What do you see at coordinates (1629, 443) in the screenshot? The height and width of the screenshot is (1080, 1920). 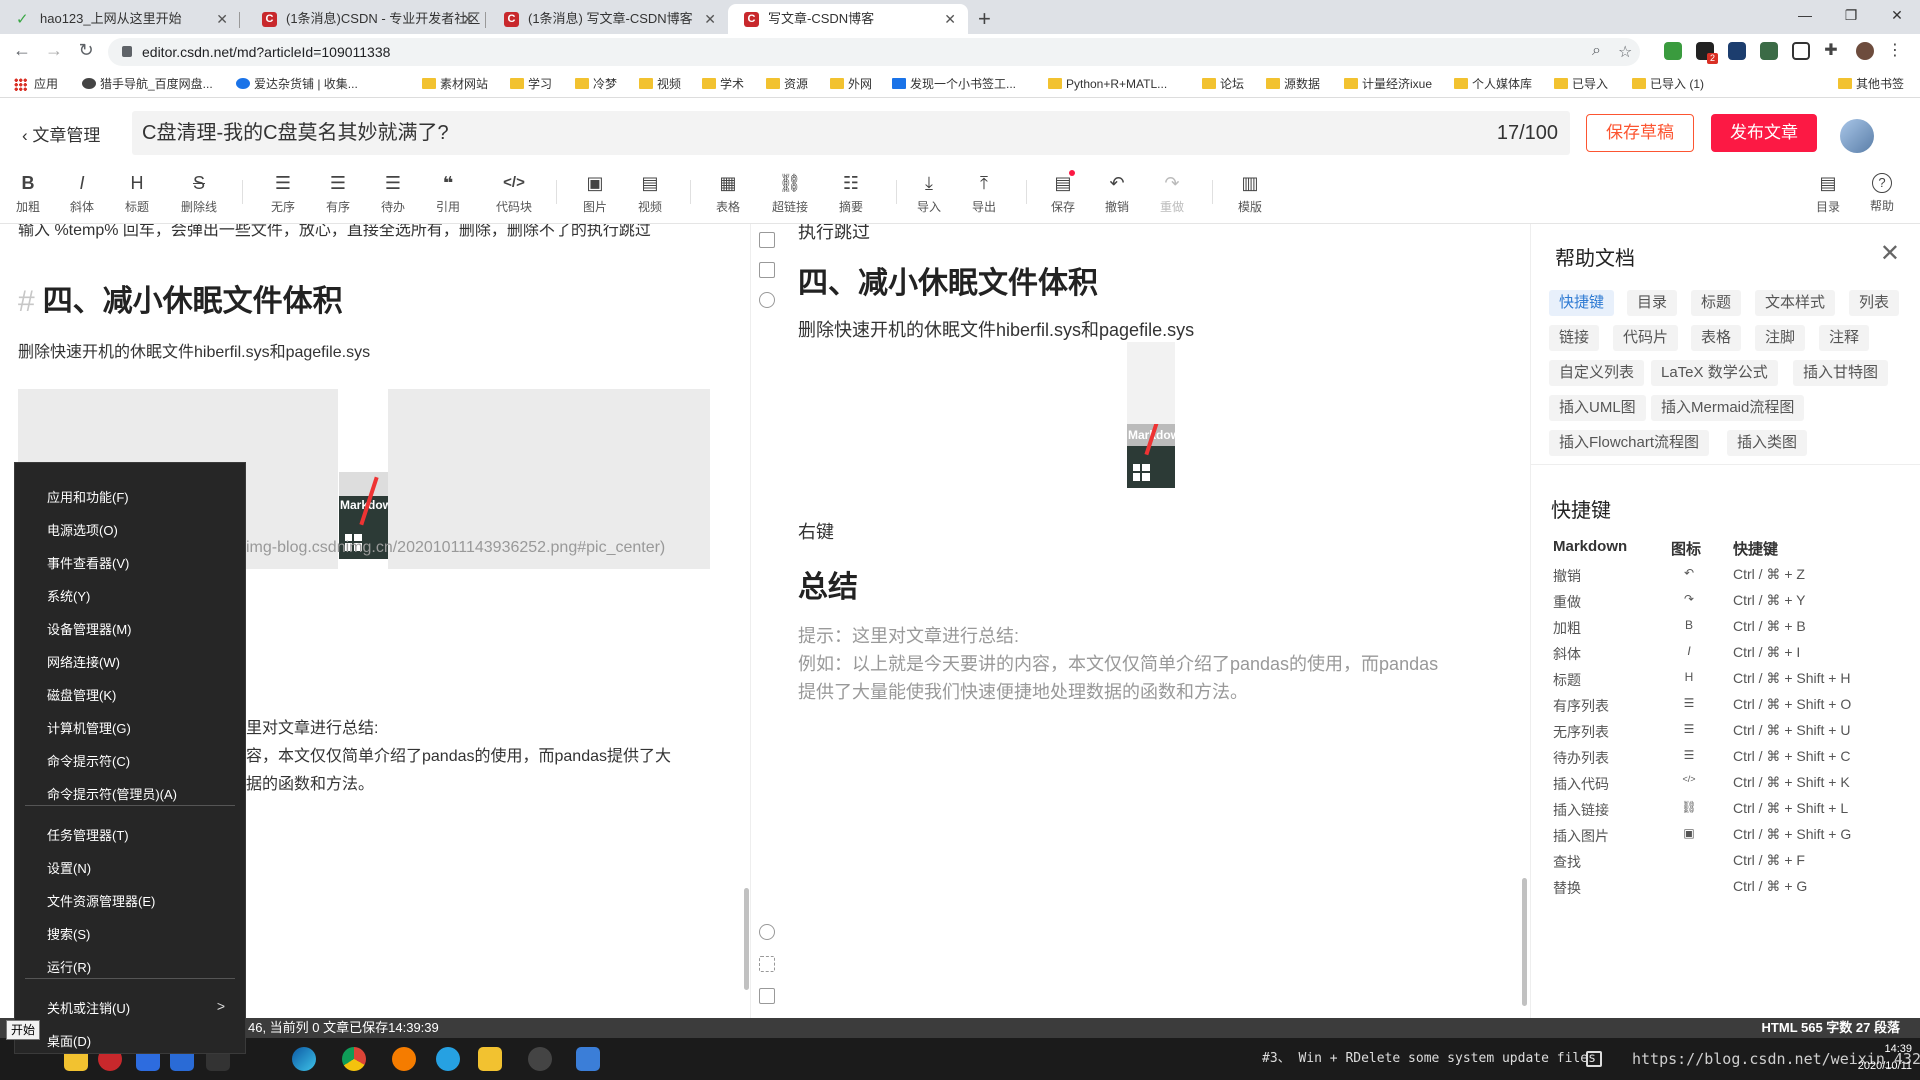 I see `help-chip: 插入Flowchart流程图` at bounding box center [1629, 443].